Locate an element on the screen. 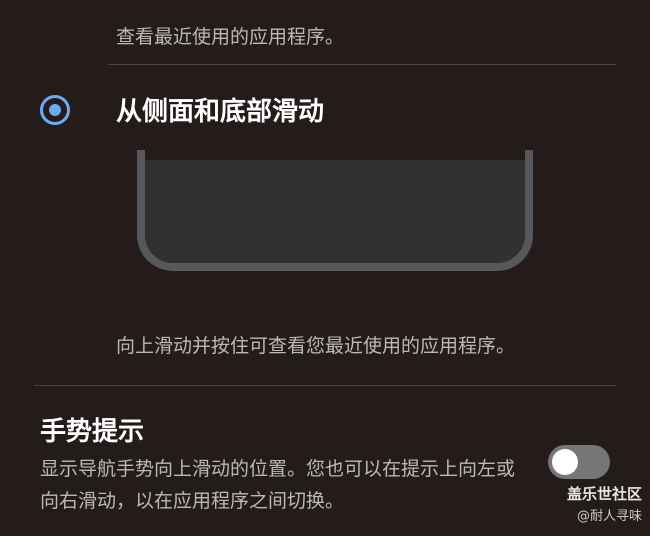 The width and height of the screenshot is (650, 536). radio-selected-dot is located at coordinates (55, 110).